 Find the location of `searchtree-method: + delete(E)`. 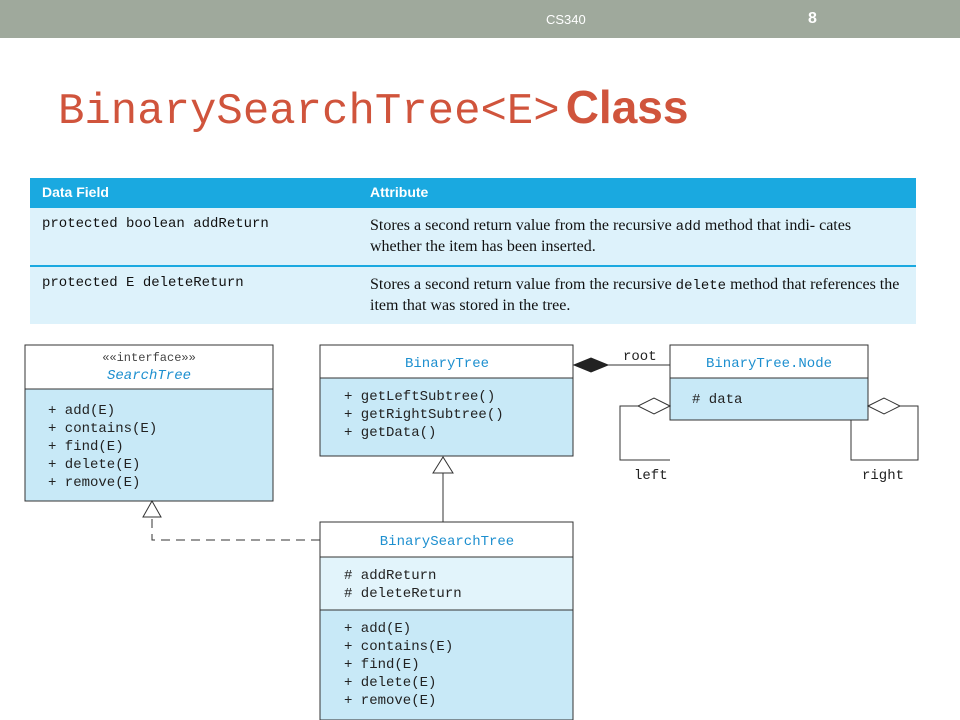

searchtree-method: + delete(E) is located at coordinates (94, 465).